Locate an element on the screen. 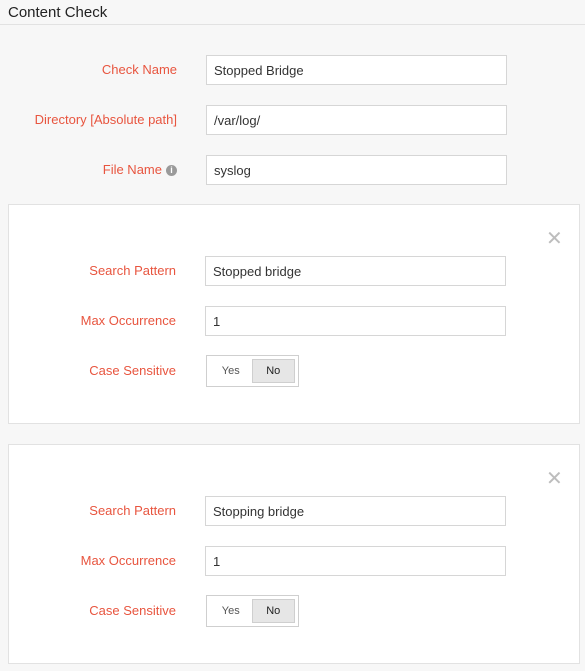 The image size is (585, 671). file-name-label-group: File Name i is located at coordinates (140, 170).